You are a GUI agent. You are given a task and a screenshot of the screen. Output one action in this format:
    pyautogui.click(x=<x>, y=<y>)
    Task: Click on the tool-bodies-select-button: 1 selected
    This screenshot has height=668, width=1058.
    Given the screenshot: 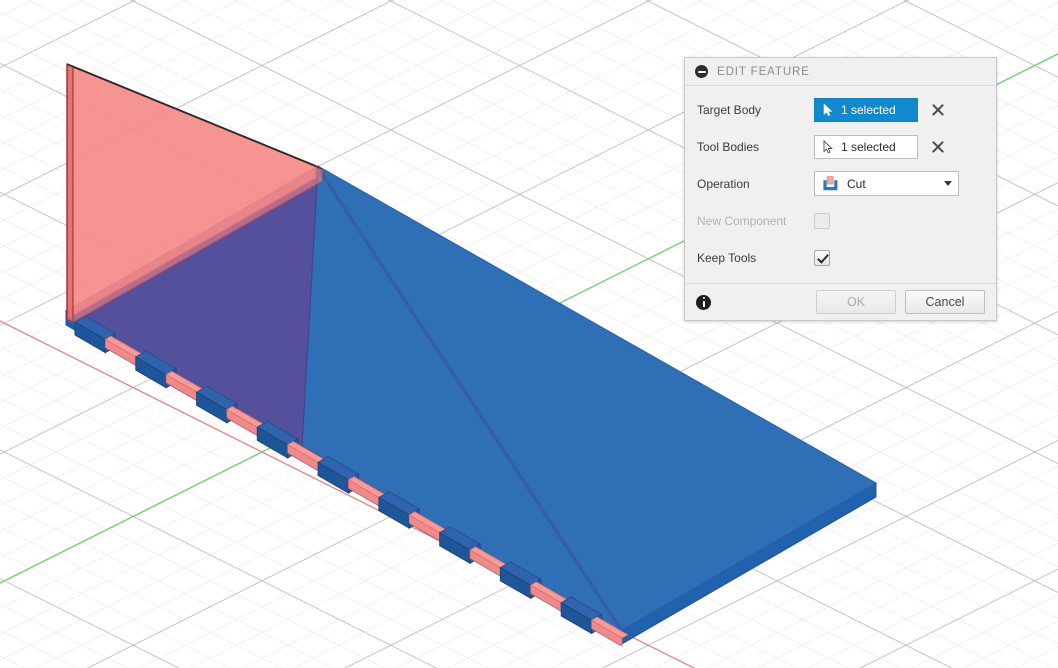 What is the action you would take?
    pyautogui.click(x=866, y=146)
    